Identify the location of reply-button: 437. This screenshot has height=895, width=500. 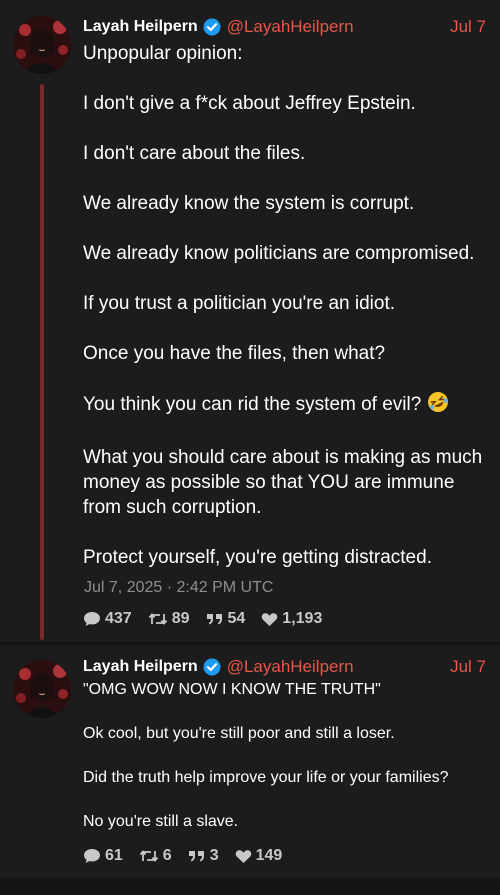
(107, 619).